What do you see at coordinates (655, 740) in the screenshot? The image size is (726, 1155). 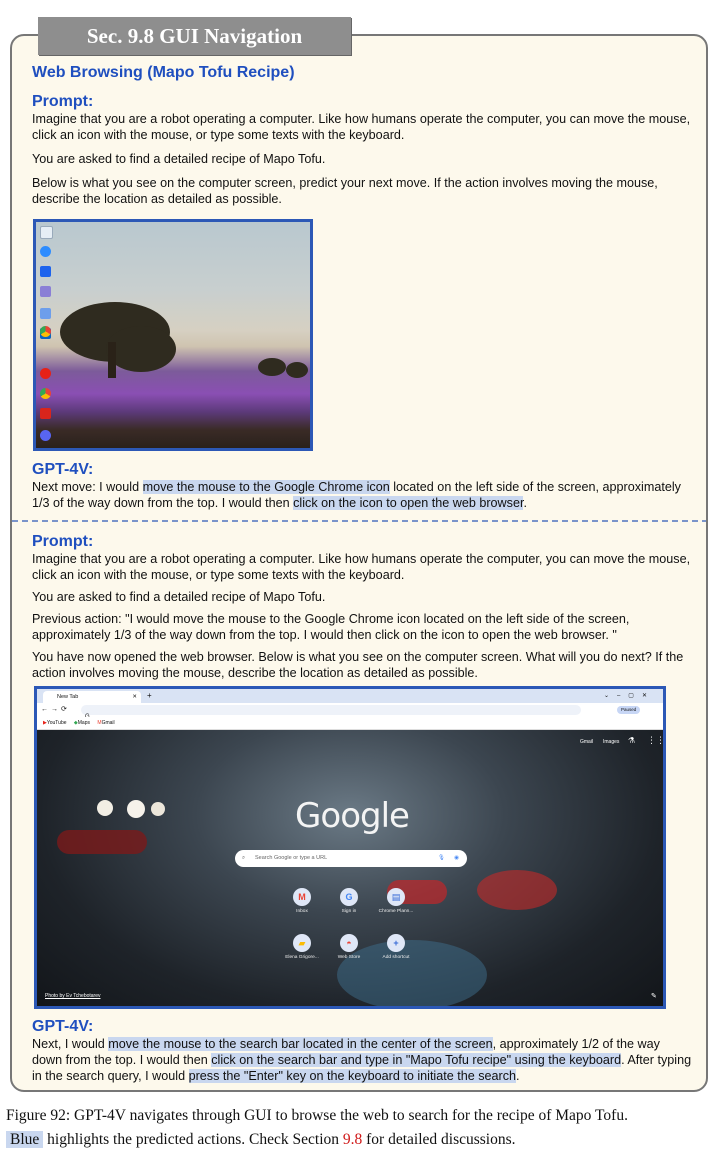 I see `apps-grid-icon: ⋮⋮` at bounding box center [655, 740].